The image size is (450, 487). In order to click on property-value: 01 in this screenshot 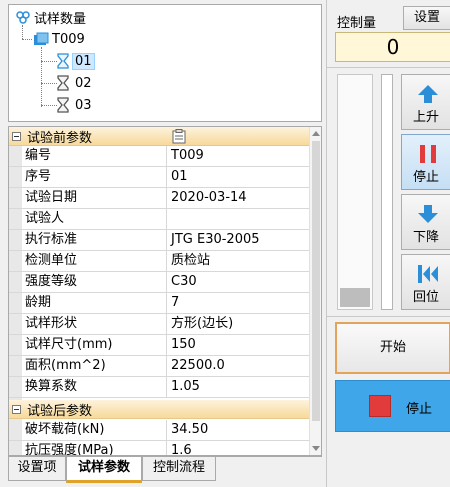, I will do `click(239, 177)`.